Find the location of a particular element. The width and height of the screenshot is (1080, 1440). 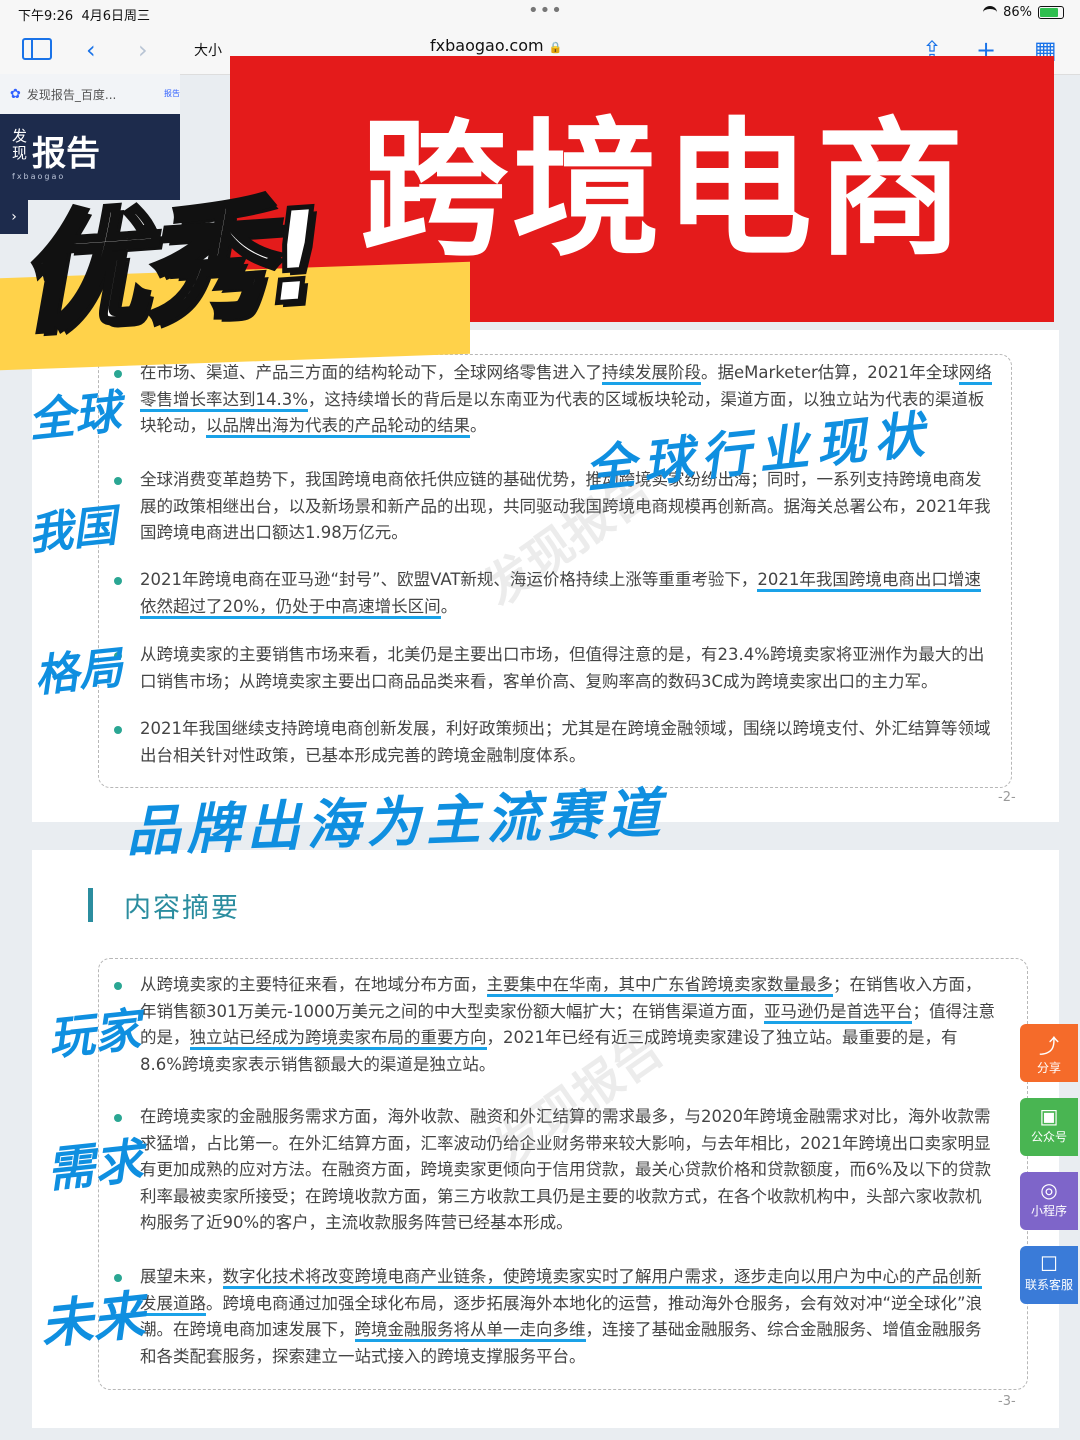

handwritten-note: 未来 is located at coordinates (92, 1320).